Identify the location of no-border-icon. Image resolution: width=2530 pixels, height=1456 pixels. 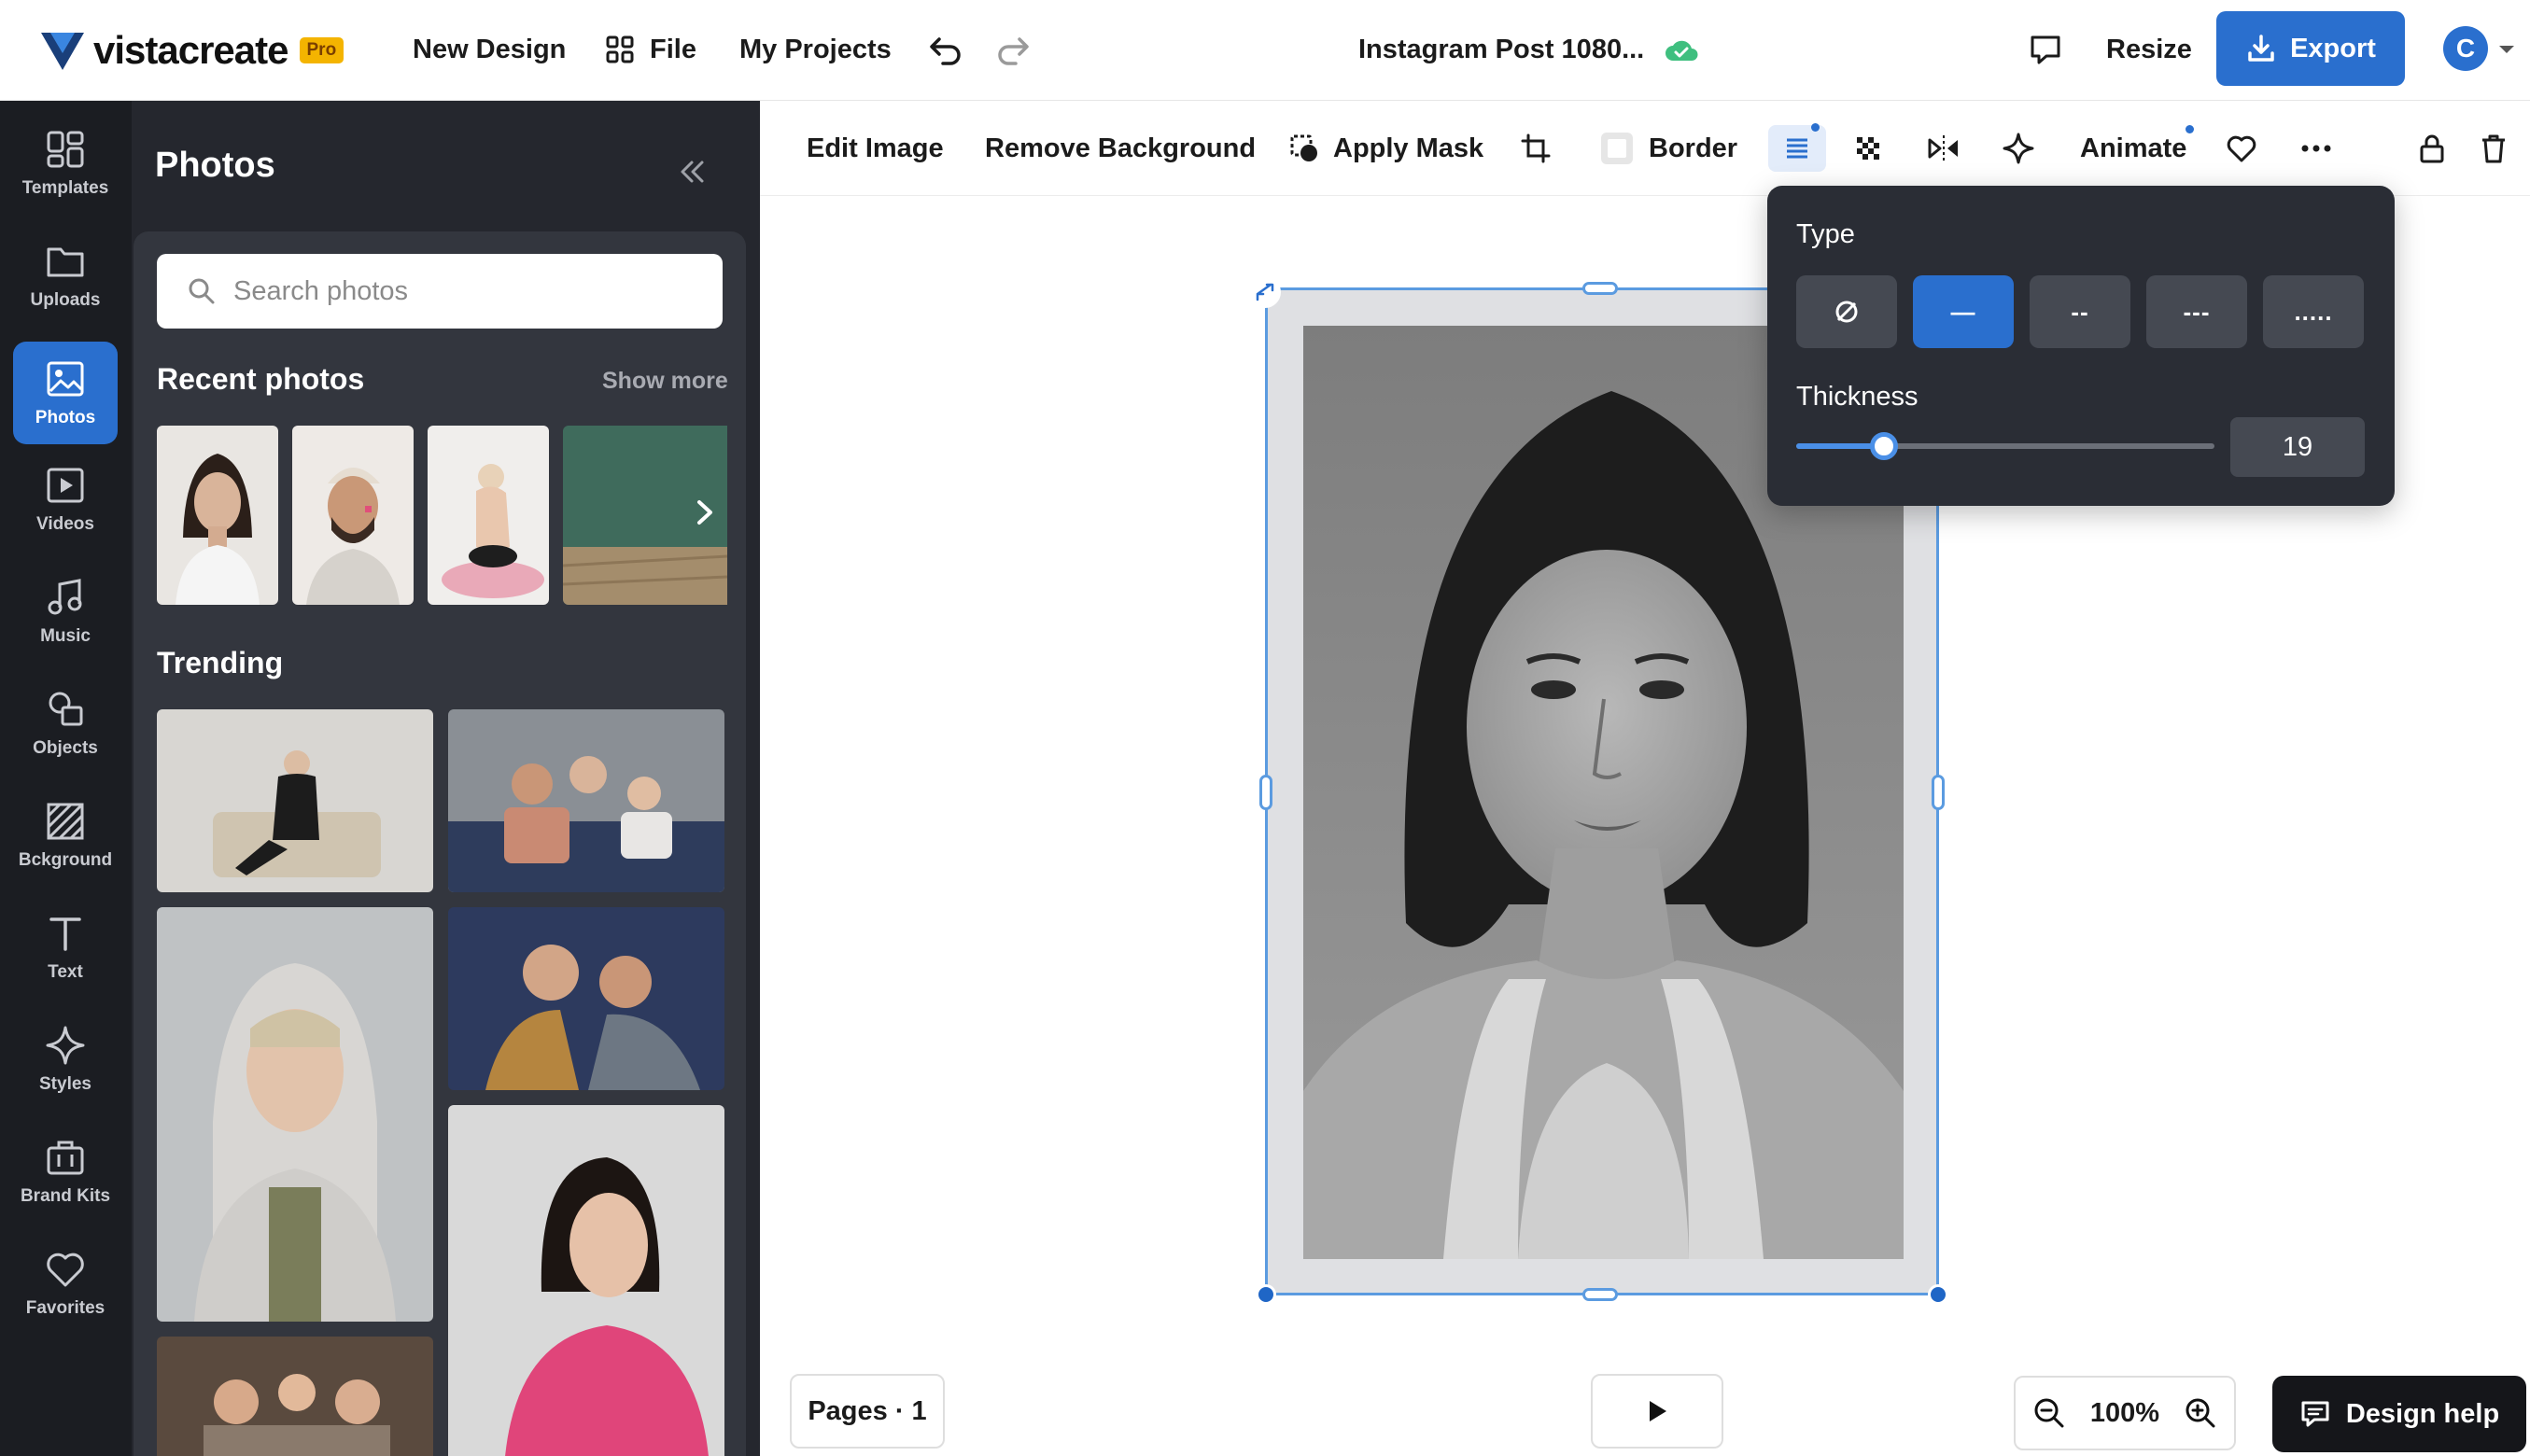
(1846, 312).